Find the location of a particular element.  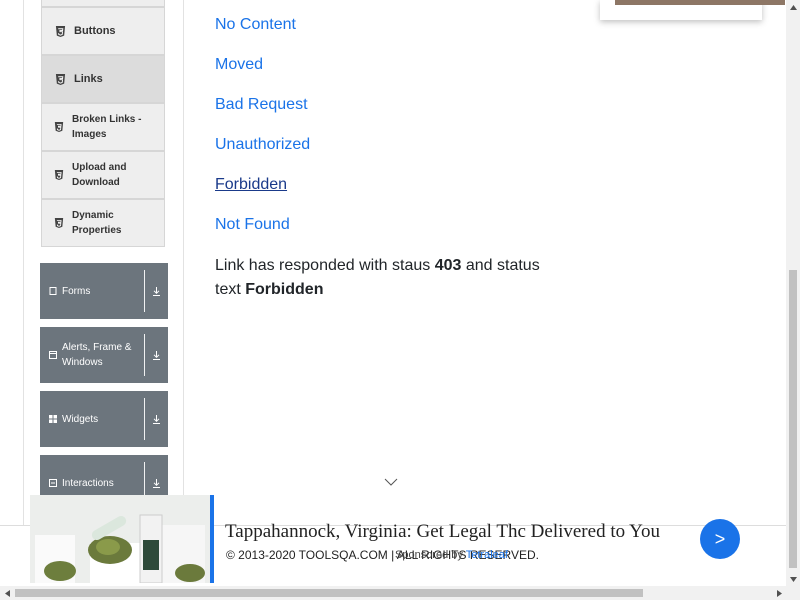

link-no-content: No Content is located at coordinates (255, 25).